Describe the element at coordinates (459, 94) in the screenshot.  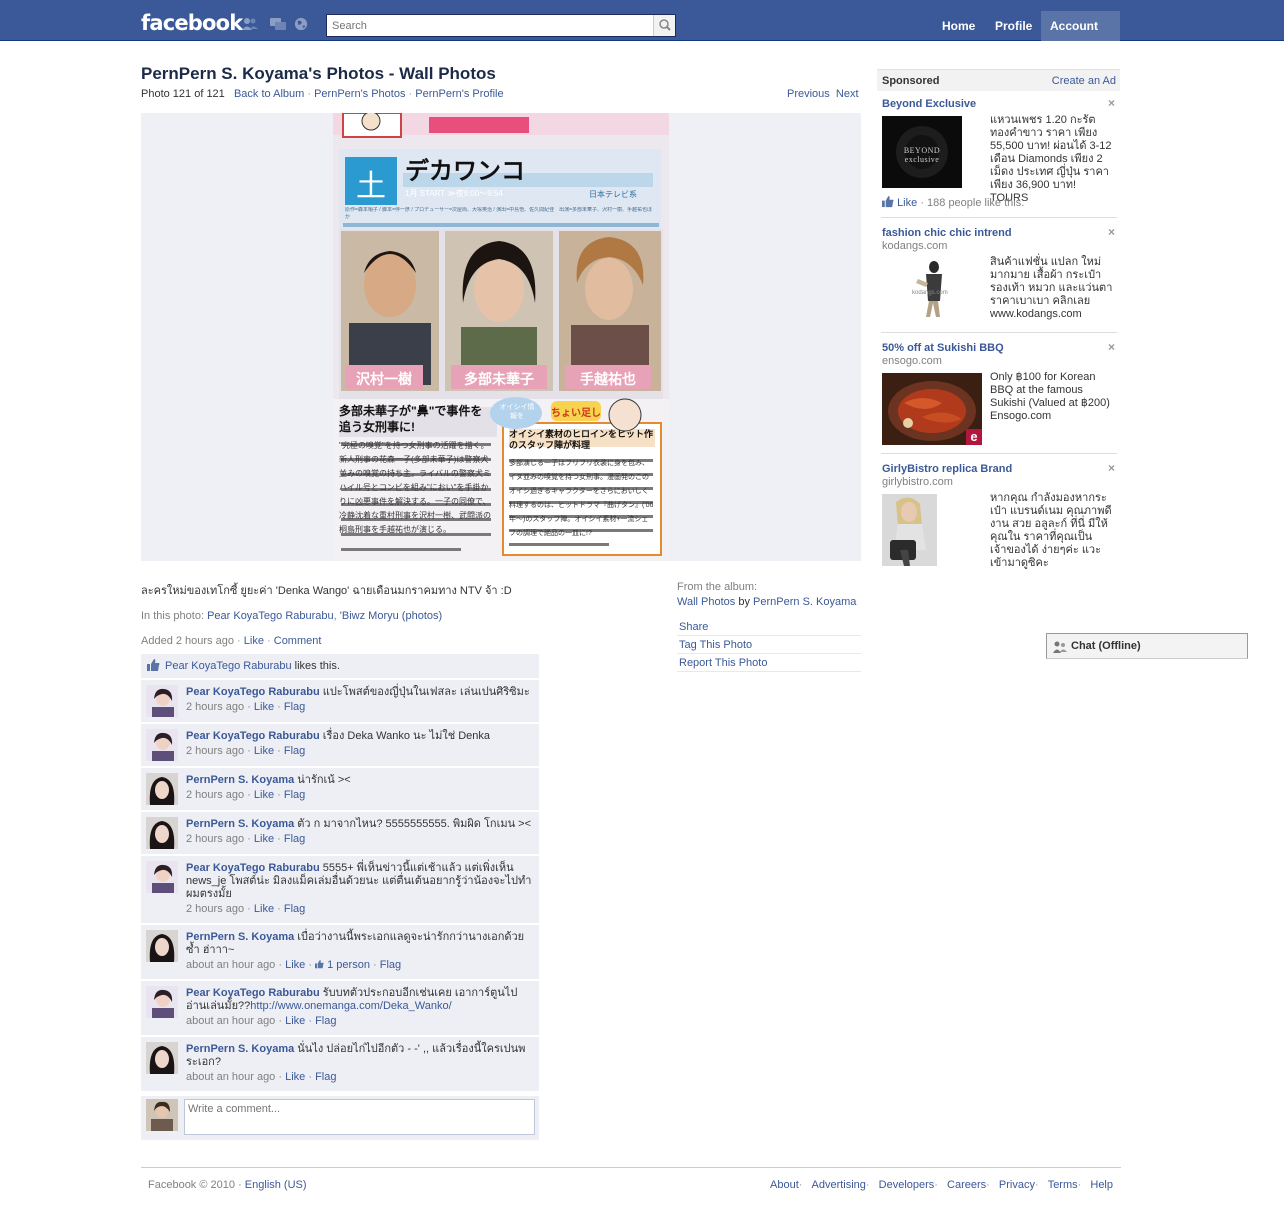
I see `owners-profile-link: PernPern's Profile` at that location.